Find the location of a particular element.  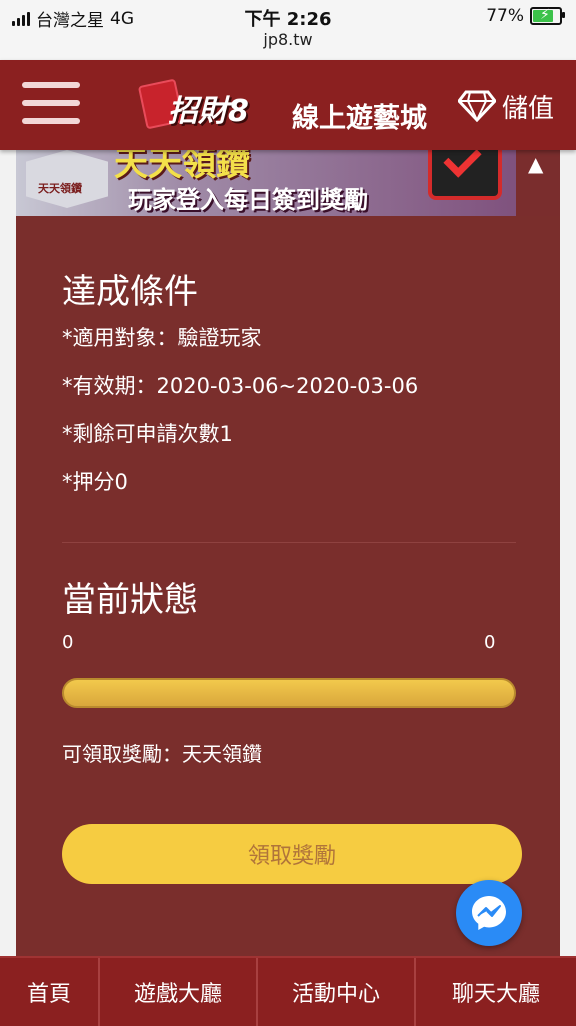

diamond-icon is located at coordinates (477, 106).